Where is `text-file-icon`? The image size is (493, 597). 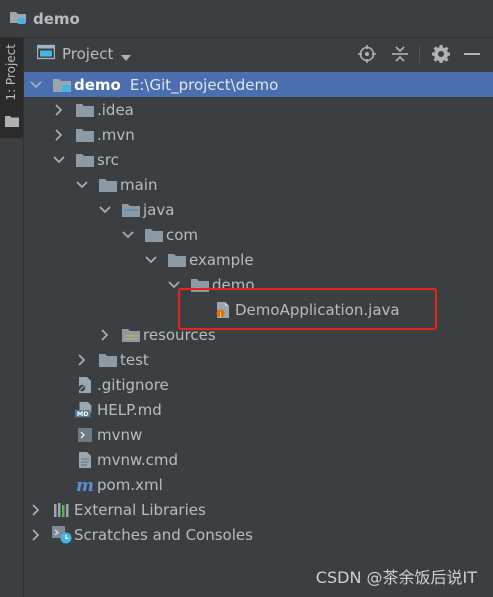 text-file-icon is located at coordinates (85, 459).